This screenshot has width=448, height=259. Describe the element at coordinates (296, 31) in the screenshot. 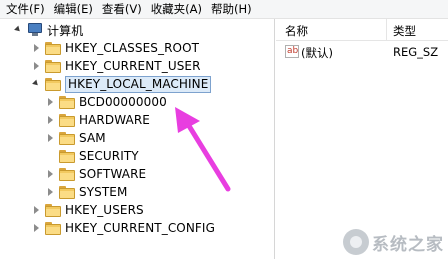

I see `column-header-name: 名称` at that location.